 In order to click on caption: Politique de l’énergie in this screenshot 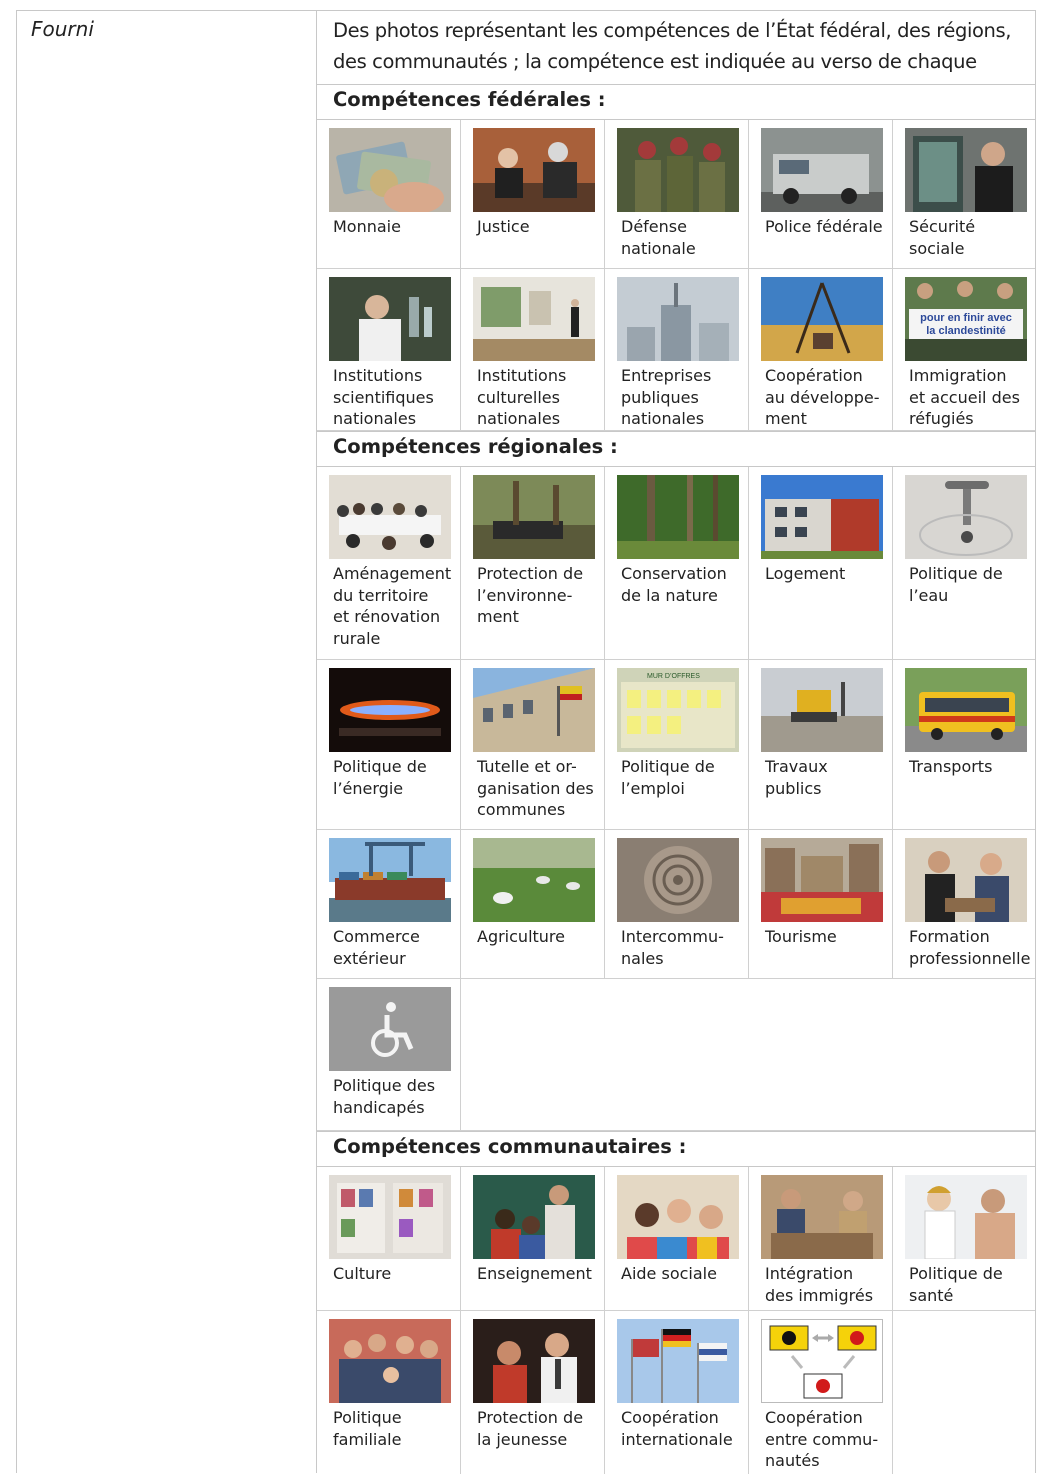, I will do `click(380, 777)`.